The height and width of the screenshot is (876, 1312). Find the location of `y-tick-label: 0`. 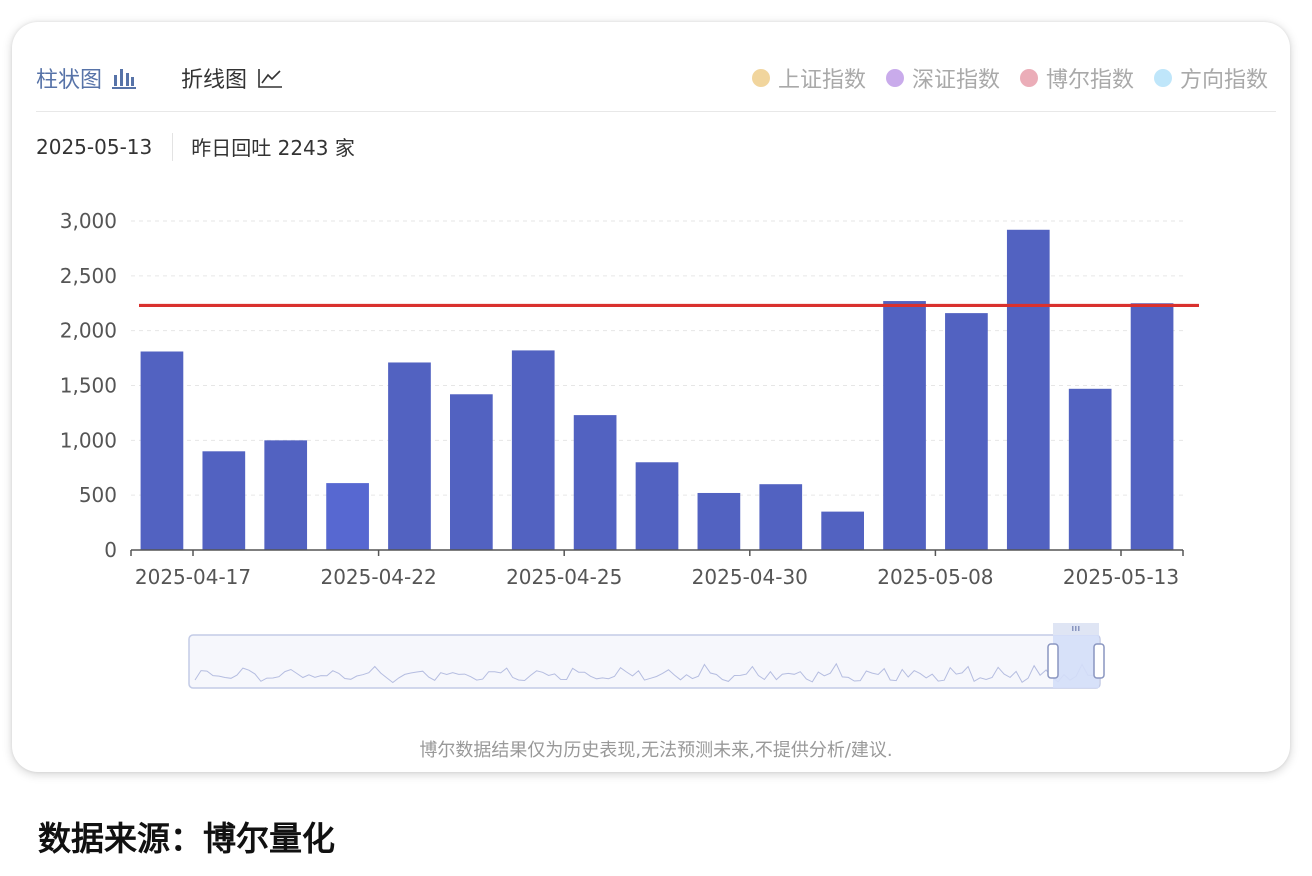

y-tick-label: 0 is located at coordinates (110, 550).